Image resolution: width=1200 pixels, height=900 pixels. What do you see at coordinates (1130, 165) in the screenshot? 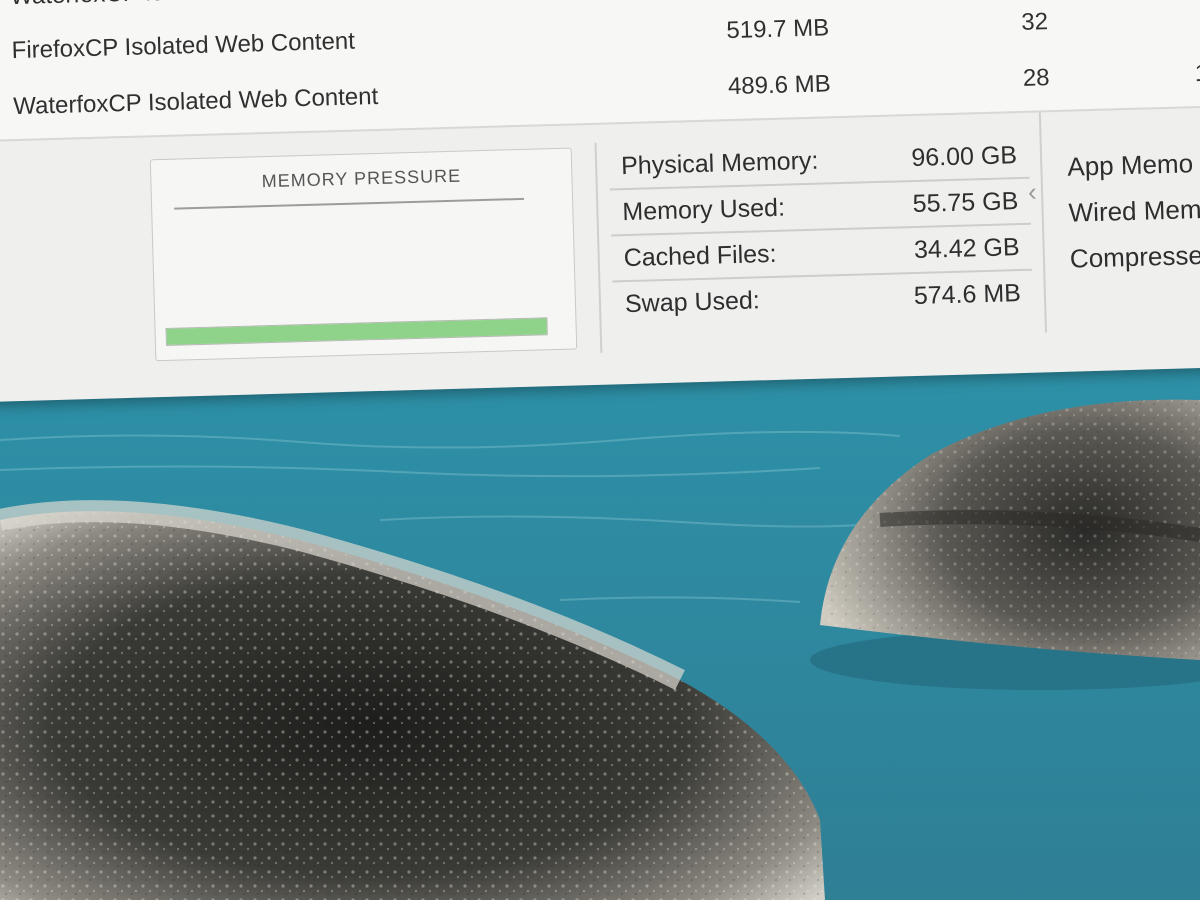
I see `breakdown-app-memory: App Memo` at bounding box center [1130, 165].